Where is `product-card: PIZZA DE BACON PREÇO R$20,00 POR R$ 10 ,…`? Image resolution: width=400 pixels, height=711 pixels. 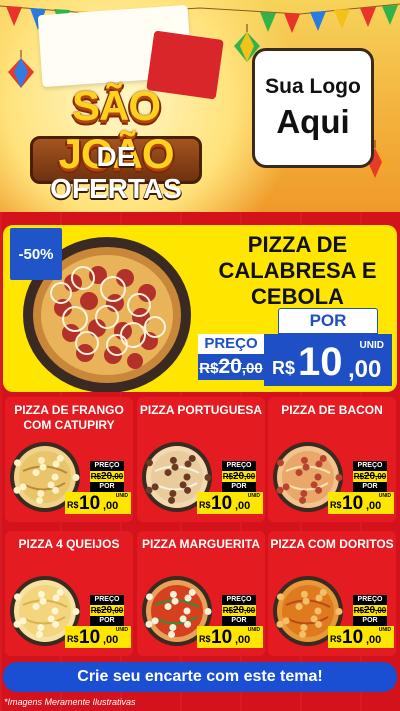 product-card: PIZZA DE BACON PREÇO R$20,00 POR R$ 10 ,… is located at coordinates (332, 459).